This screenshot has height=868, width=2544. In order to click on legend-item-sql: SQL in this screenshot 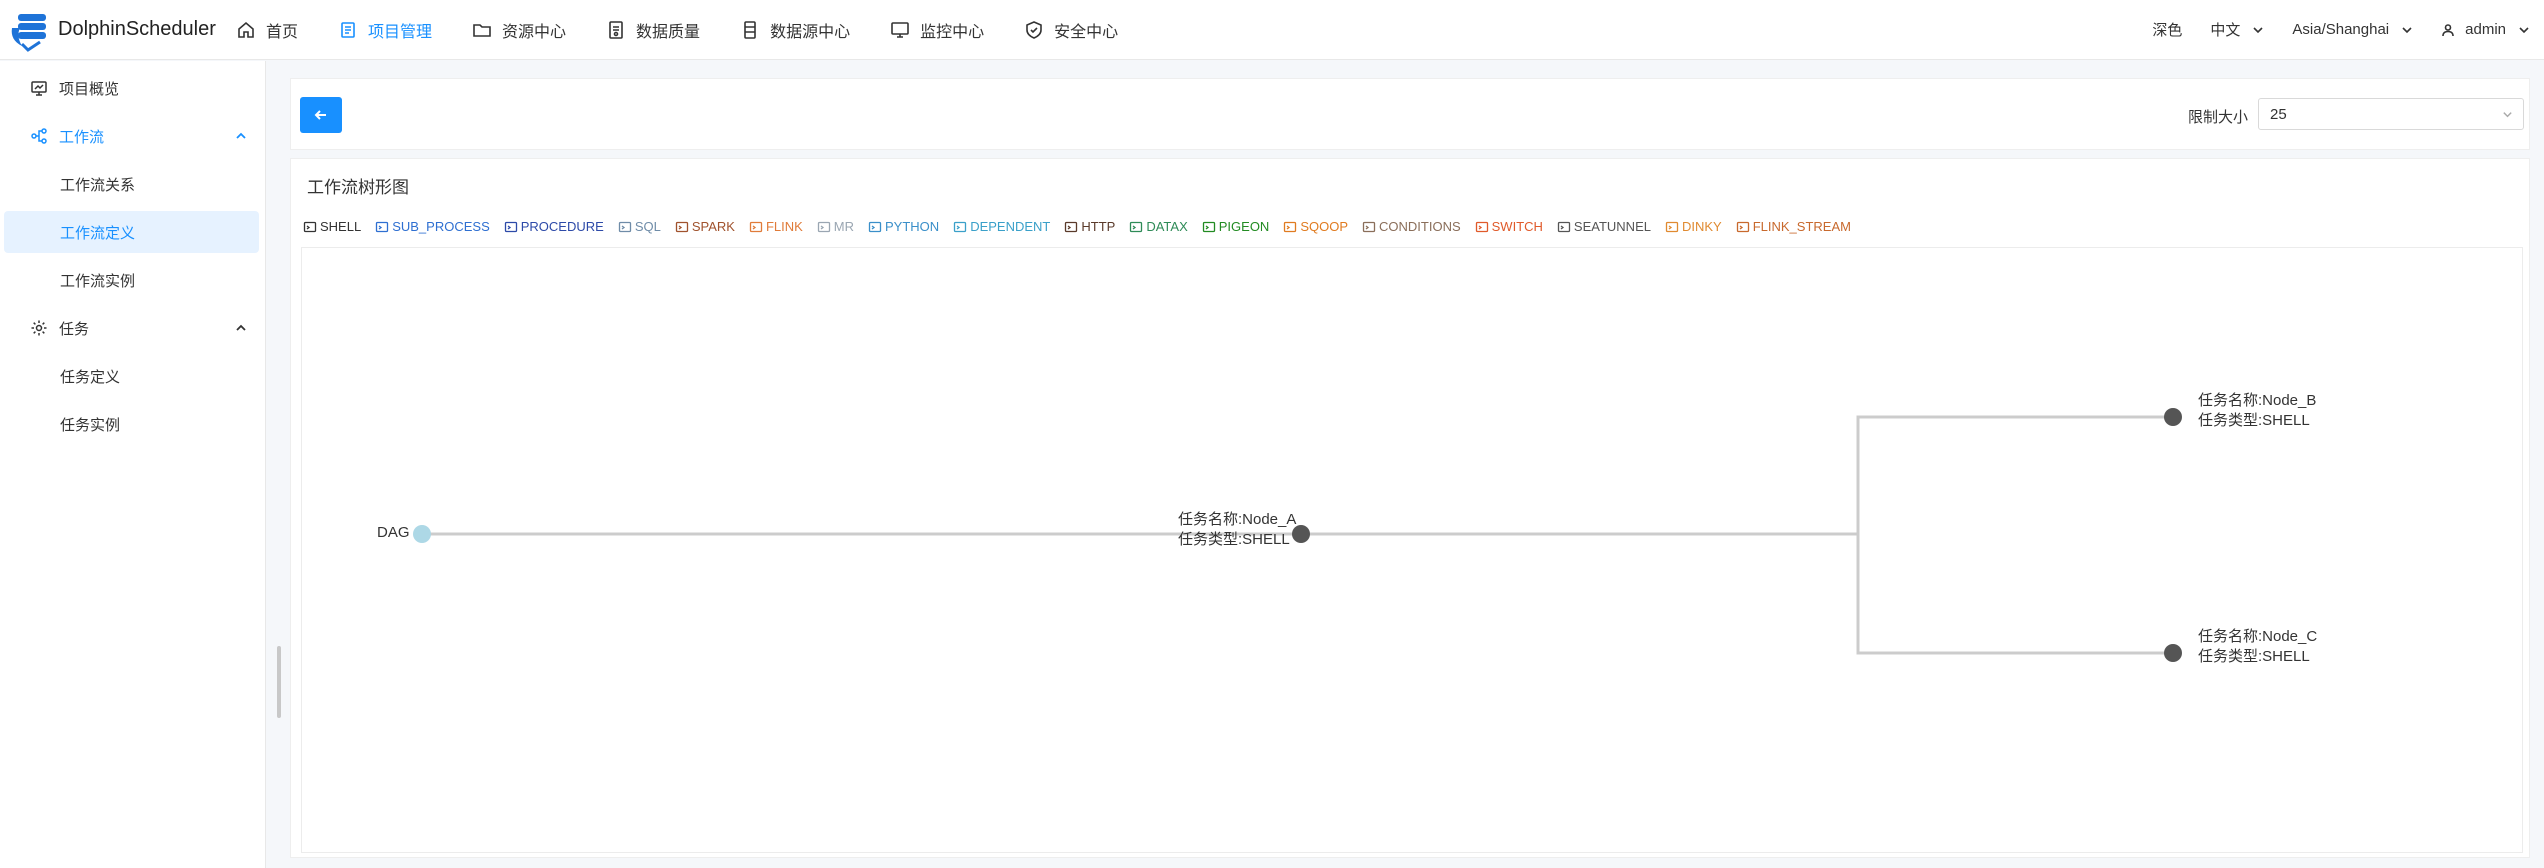, I will do `click(639, 226)`.